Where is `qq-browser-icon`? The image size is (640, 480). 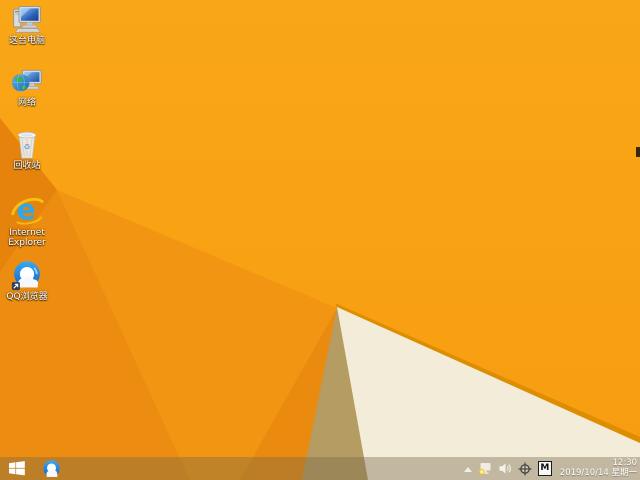 qq-browser-icon is located at coordinates (25, 276).